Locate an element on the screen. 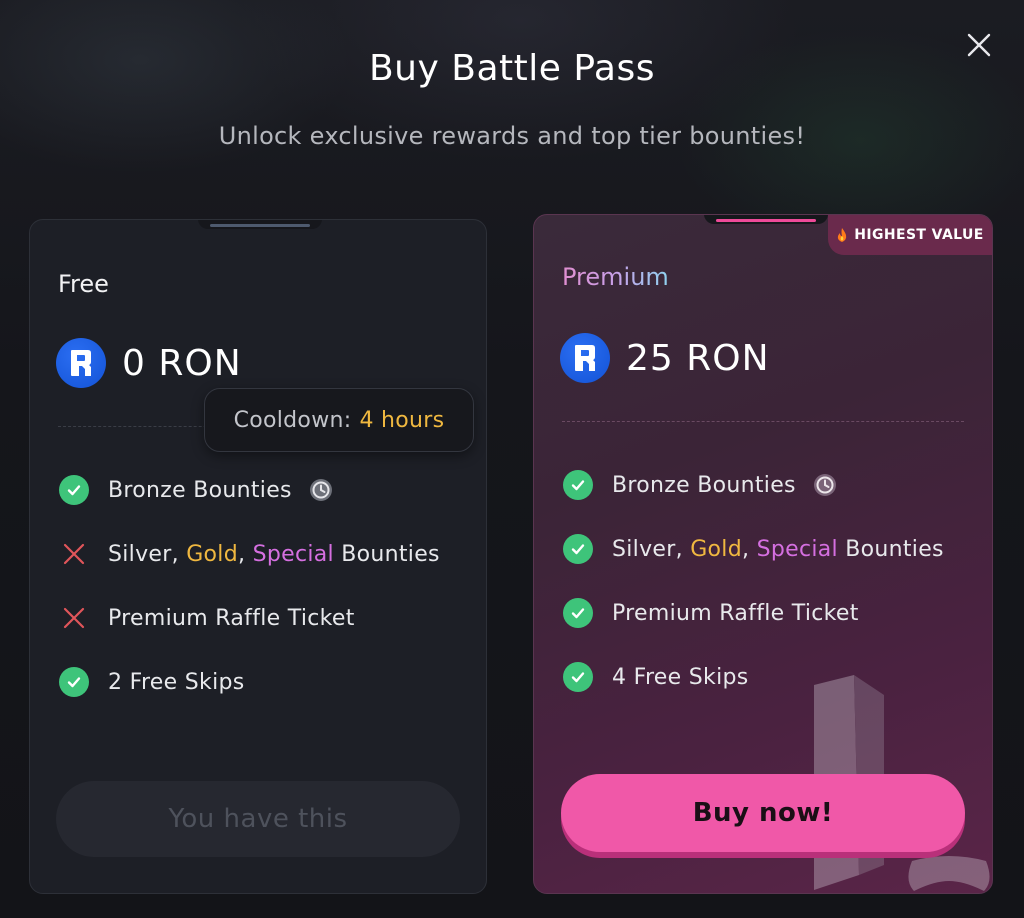 The height and width of the screenshot is (918, 1024). feature-text: 2 Free Skips is located at coordinates (176, 682).